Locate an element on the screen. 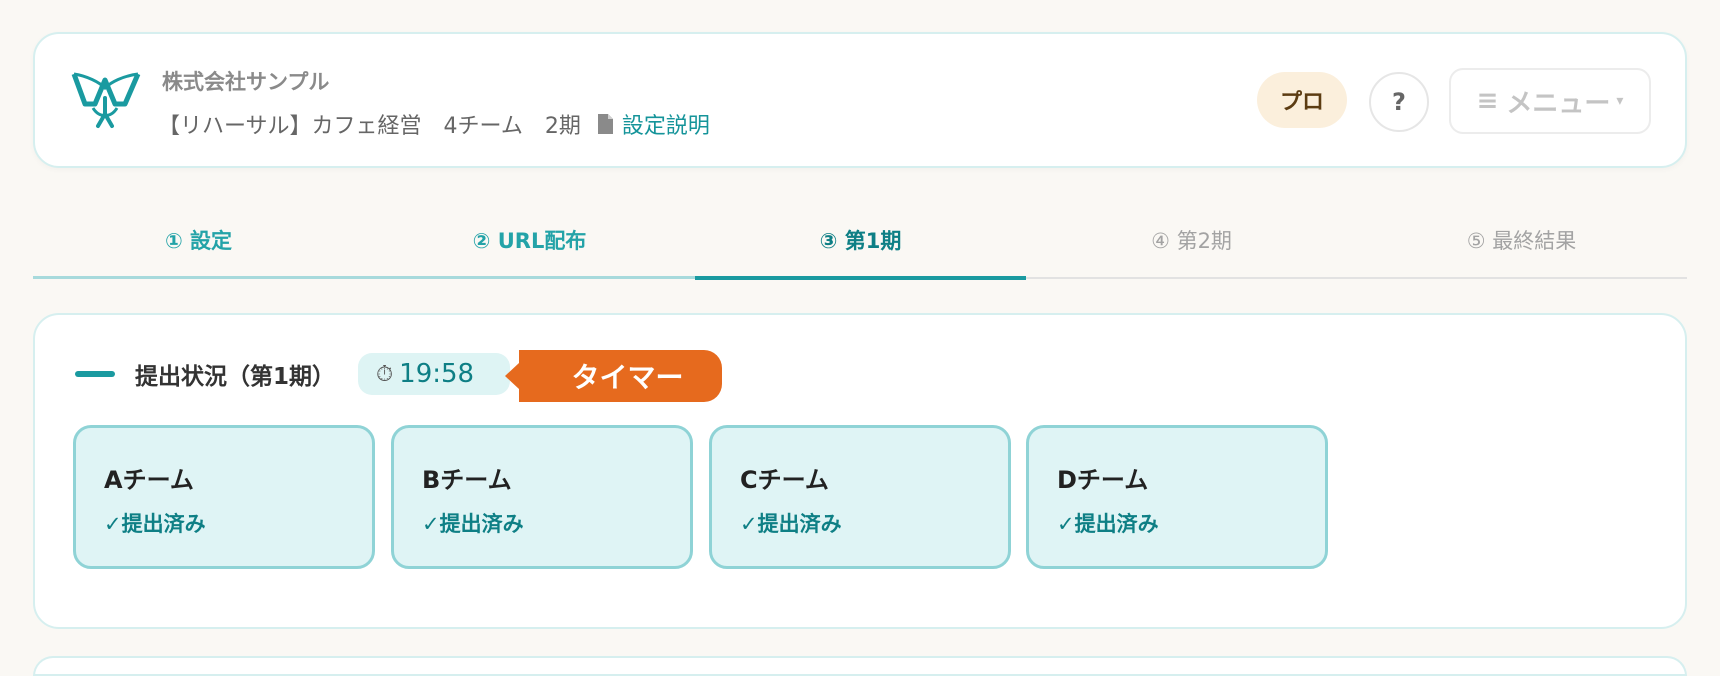 The image size is (1720, 676). plan-badge: プロ is located at coordinates (1302, 100).